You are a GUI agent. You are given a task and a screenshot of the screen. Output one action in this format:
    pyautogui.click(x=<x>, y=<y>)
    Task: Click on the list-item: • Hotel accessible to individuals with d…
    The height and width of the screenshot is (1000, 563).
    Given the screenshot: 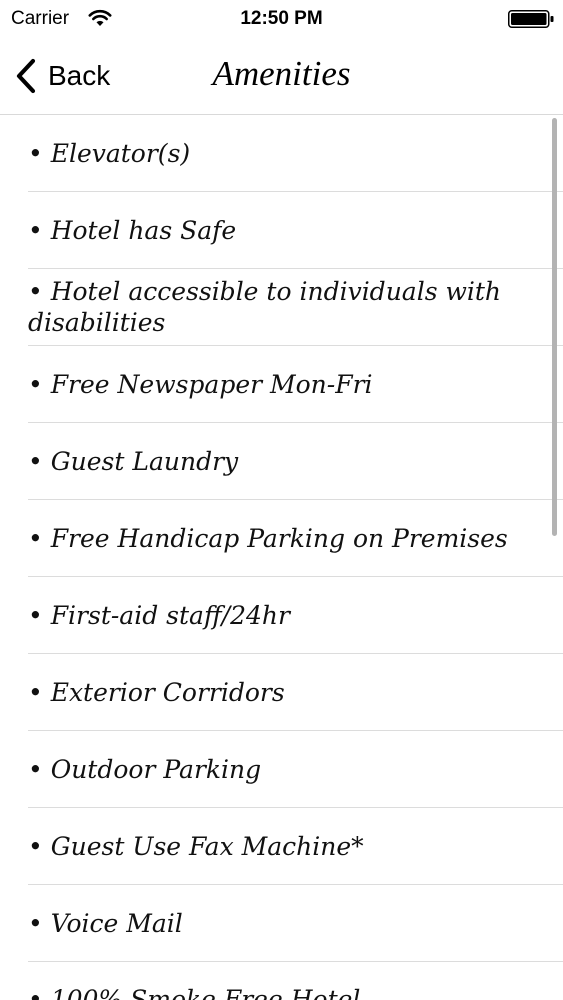 What is the action you would take?
    pyautogui.click(x=295, y=307)
    